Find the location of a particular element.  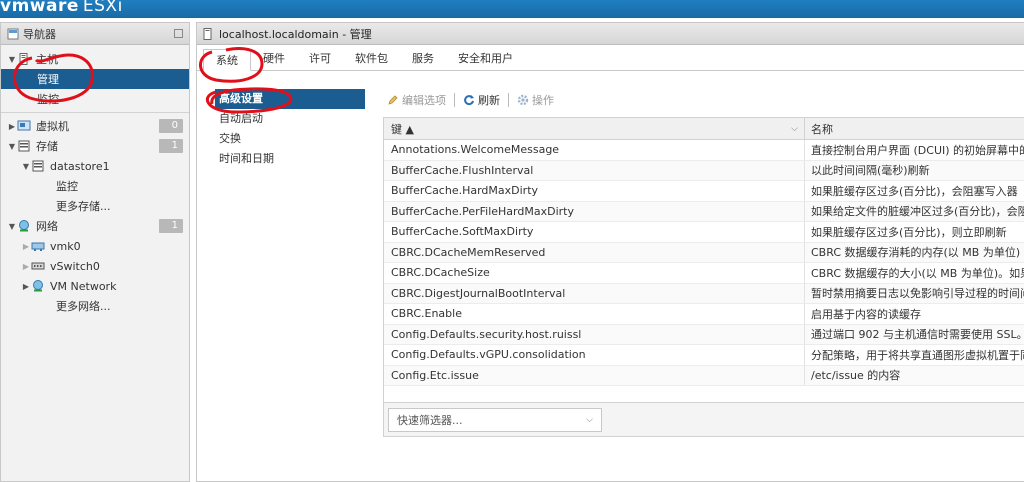

setting-key-cell: CBRC.DCacheMemReserved is located at coordinates (594, 252).